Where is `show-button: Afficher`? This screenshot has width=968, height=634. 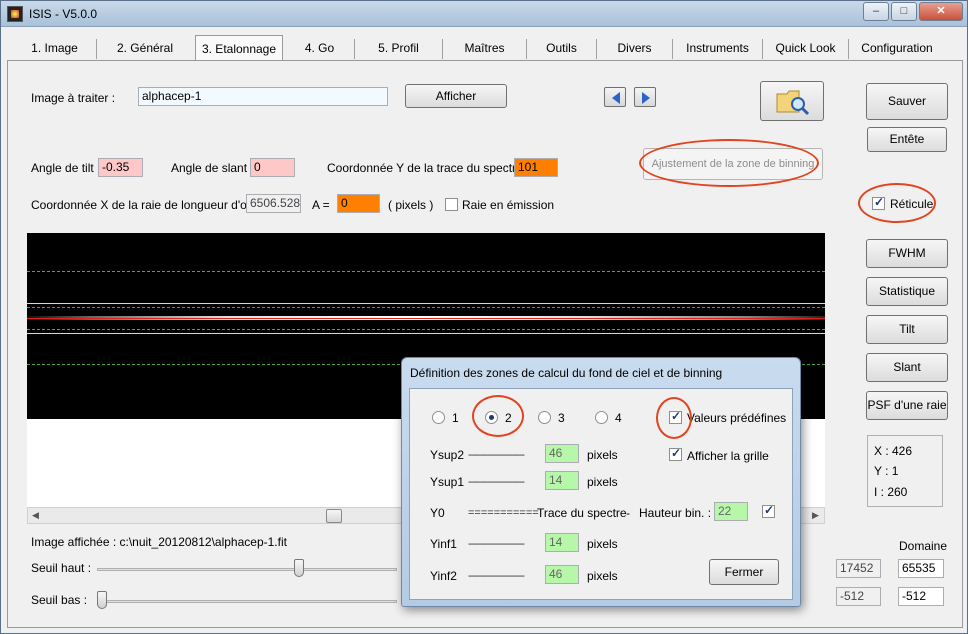 show-button: Afficher is located at coordinates (456, 96).